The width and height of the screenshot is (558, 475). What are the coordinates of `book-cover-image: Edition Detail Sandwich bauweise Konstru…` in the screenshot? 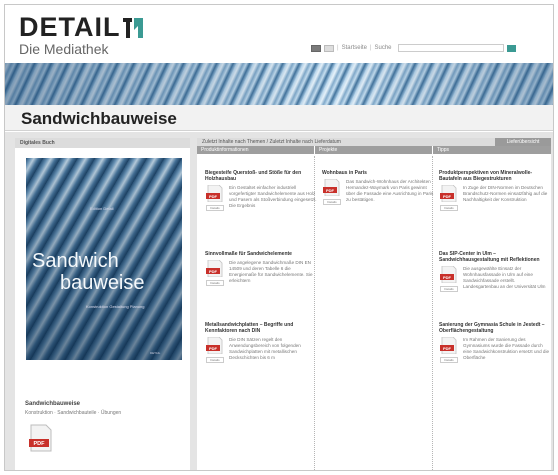 It's located at (104, 259).